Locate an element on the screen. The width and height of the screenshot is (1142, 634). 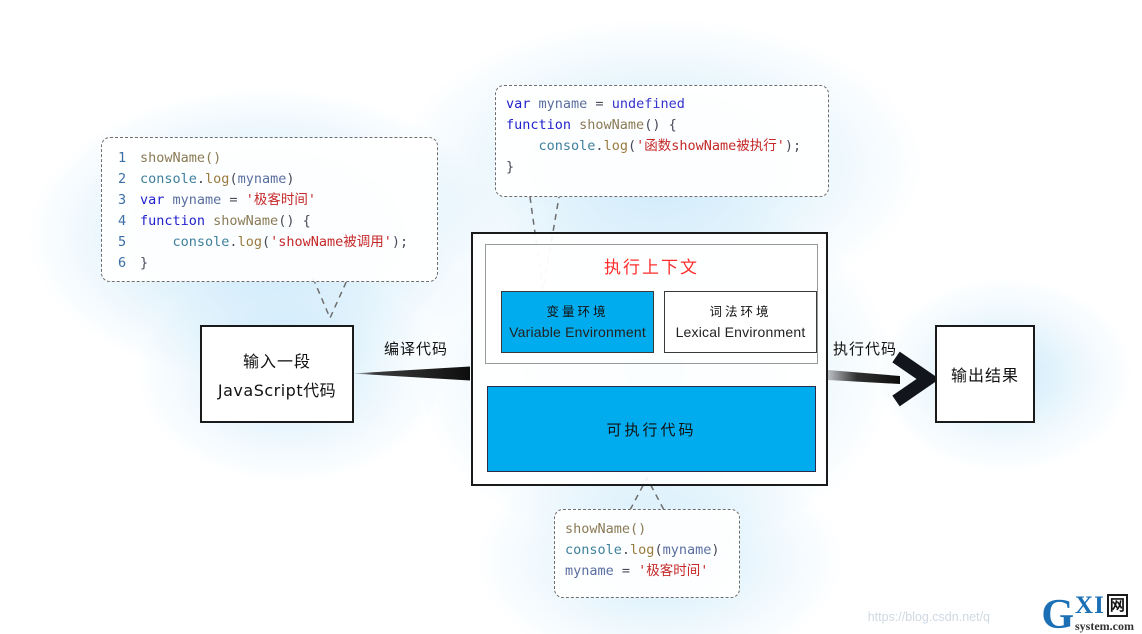
code-line: function showName() { is located at coordinates (661, 125).